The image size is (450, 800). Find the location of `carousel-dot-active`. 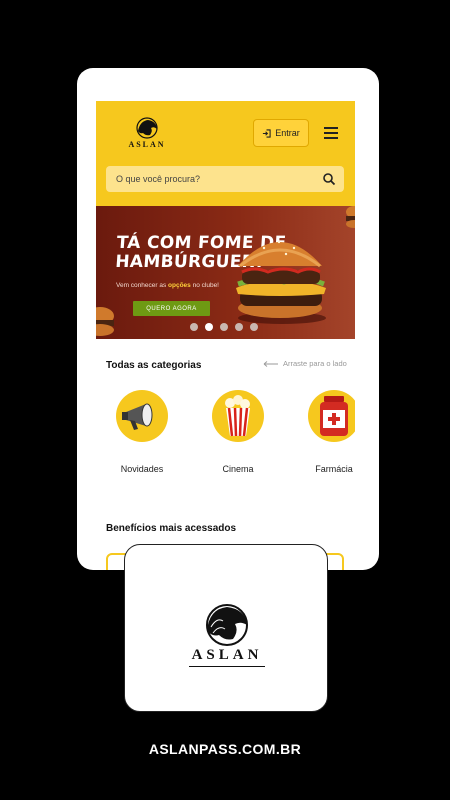

carousel-dot-active is located at coordinates (209, 327).